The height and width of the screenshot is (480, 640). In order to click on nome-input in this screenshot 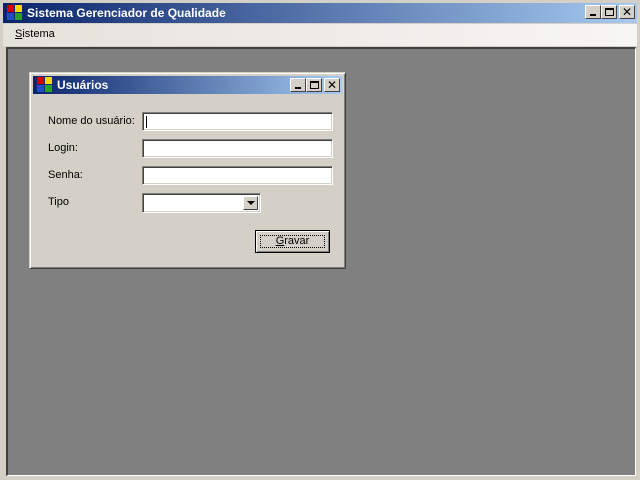, I will do `click(237, 121)`.